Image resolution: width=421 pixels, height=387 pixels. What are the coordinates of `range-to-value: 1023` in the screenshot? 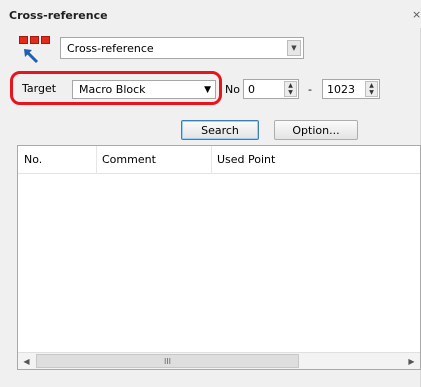 It's located at (341, 89).